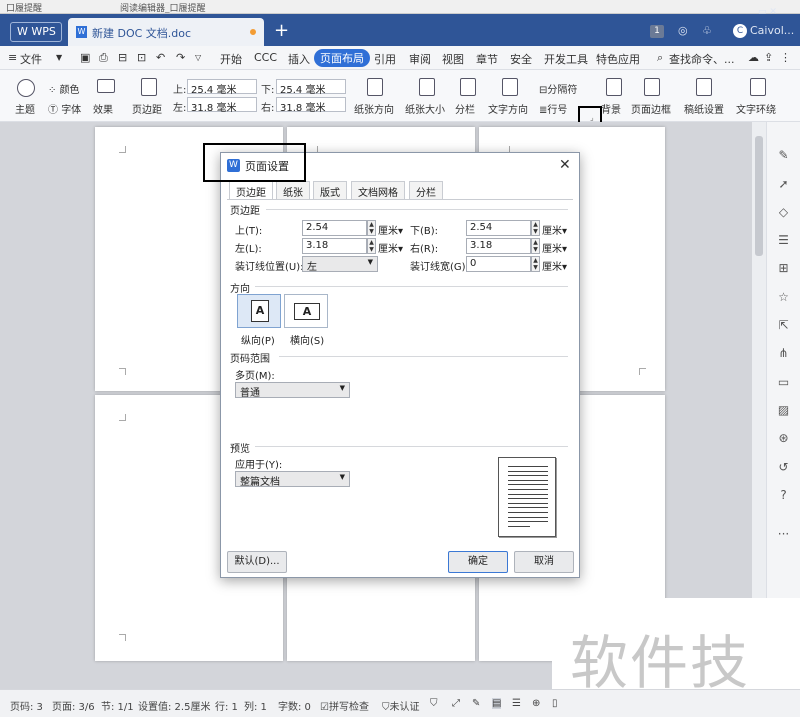 The image size is (800, 717). I want to click on history-icon: ↺, so click(783, 467).